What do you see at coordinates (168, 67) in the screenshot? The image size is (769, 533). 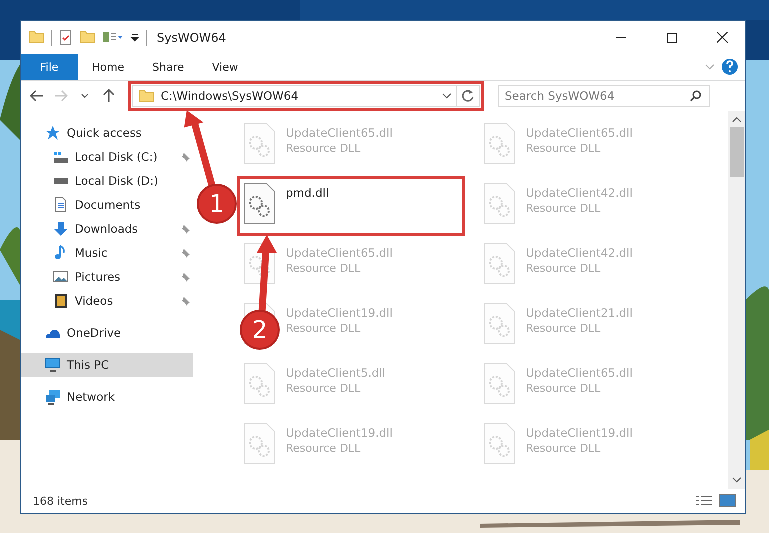 I see `ribbon-tab: Share` at bounding box center [168, 67].